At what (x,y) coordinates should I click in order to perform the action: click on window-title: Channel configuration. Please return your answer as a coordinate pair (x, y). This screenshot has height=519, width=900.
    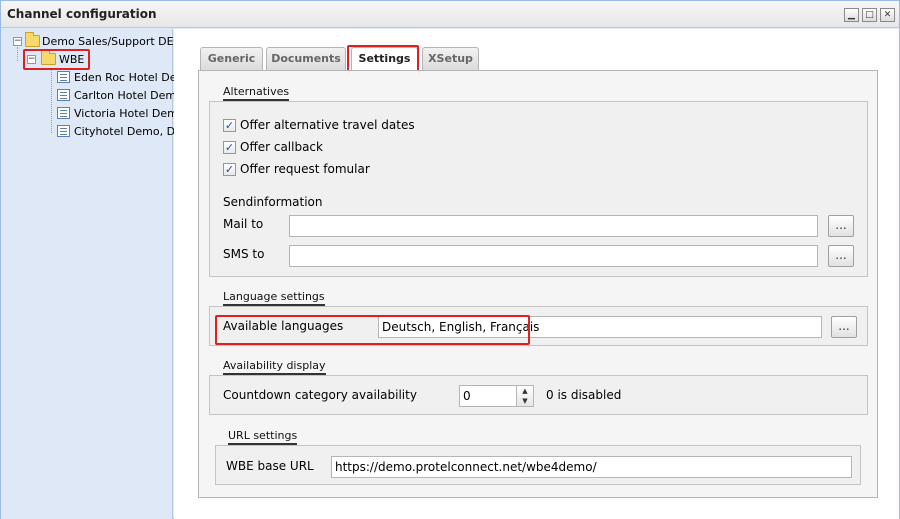
    Looking at the image, I should click on (82, 14).